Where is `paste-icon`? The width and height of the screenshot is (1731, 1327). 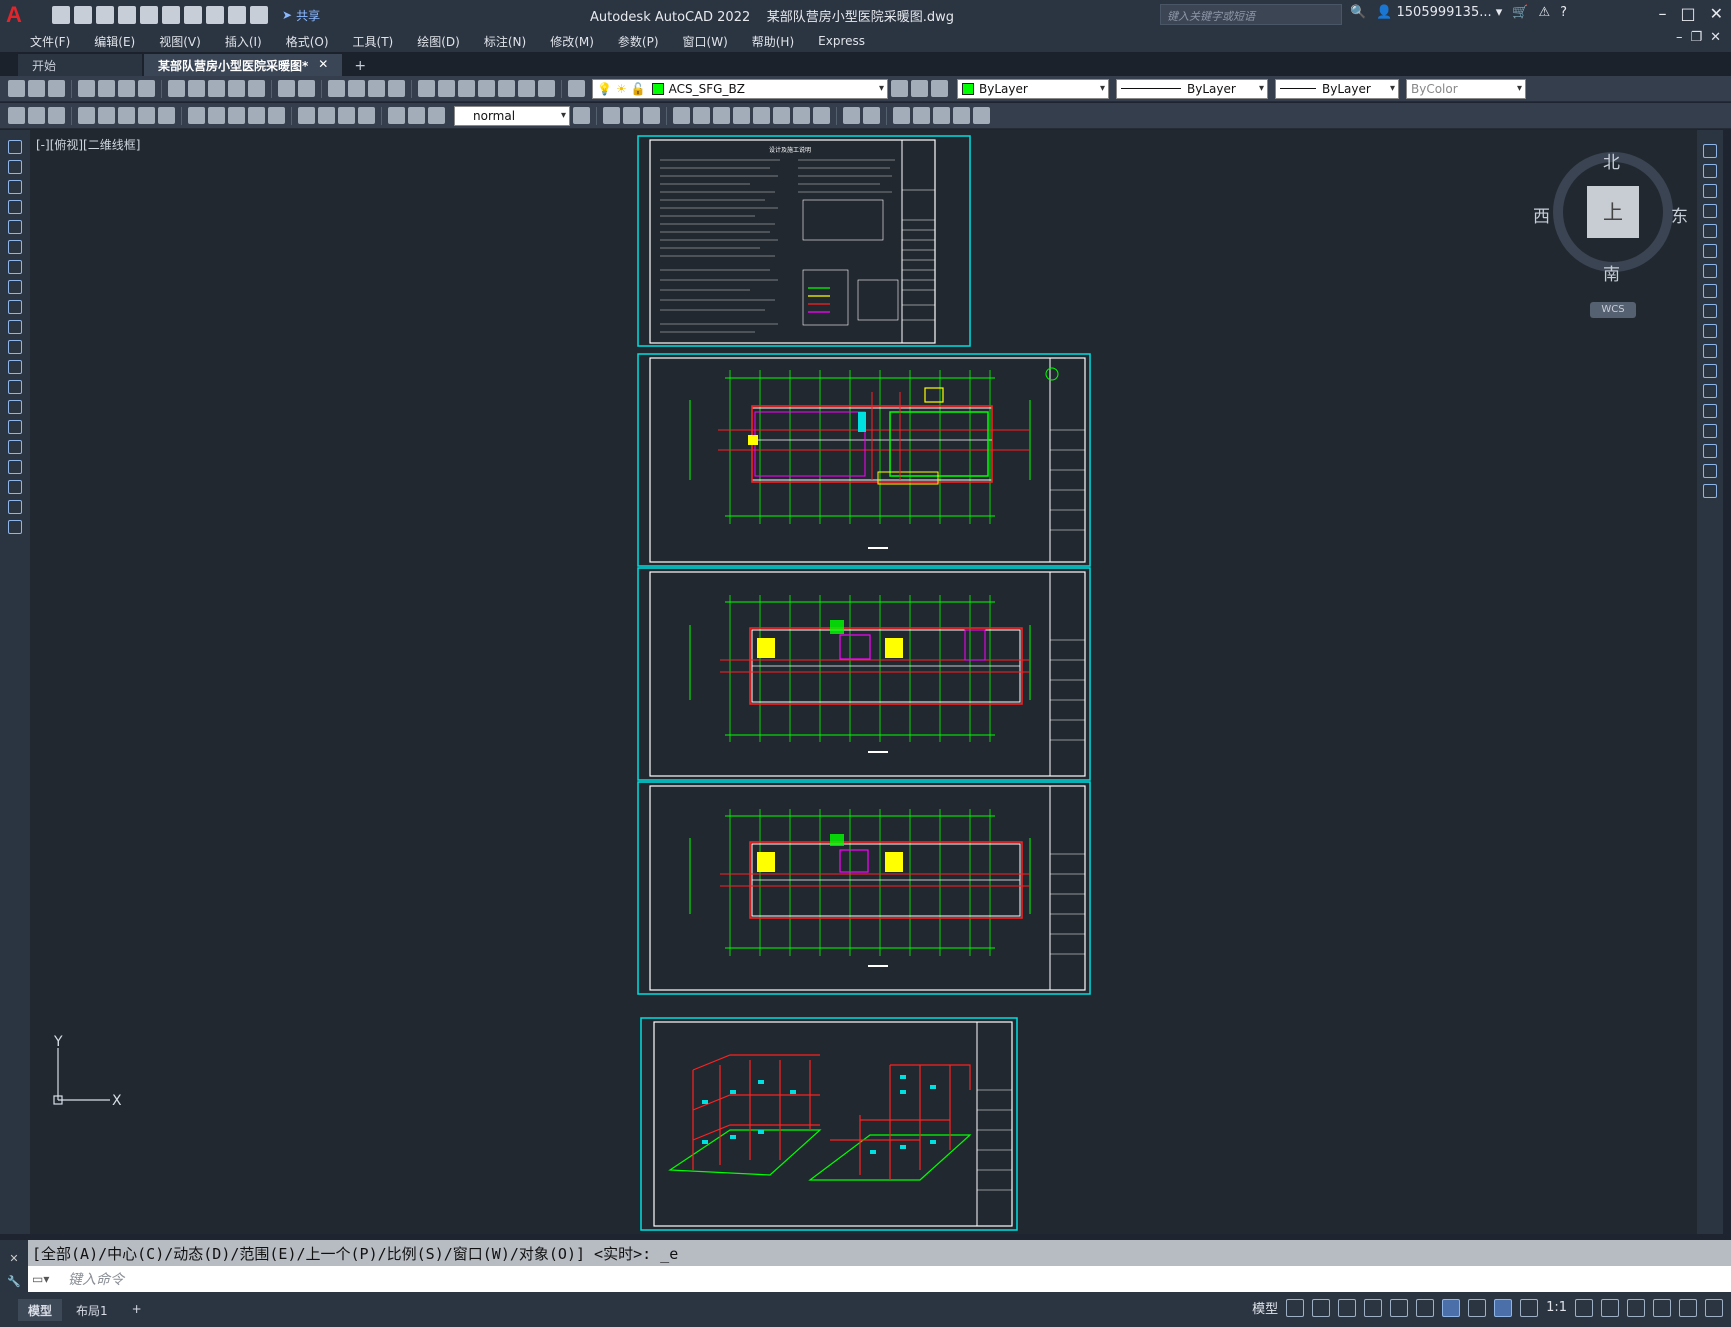 paste-icon is located at coordinates (216, 88).